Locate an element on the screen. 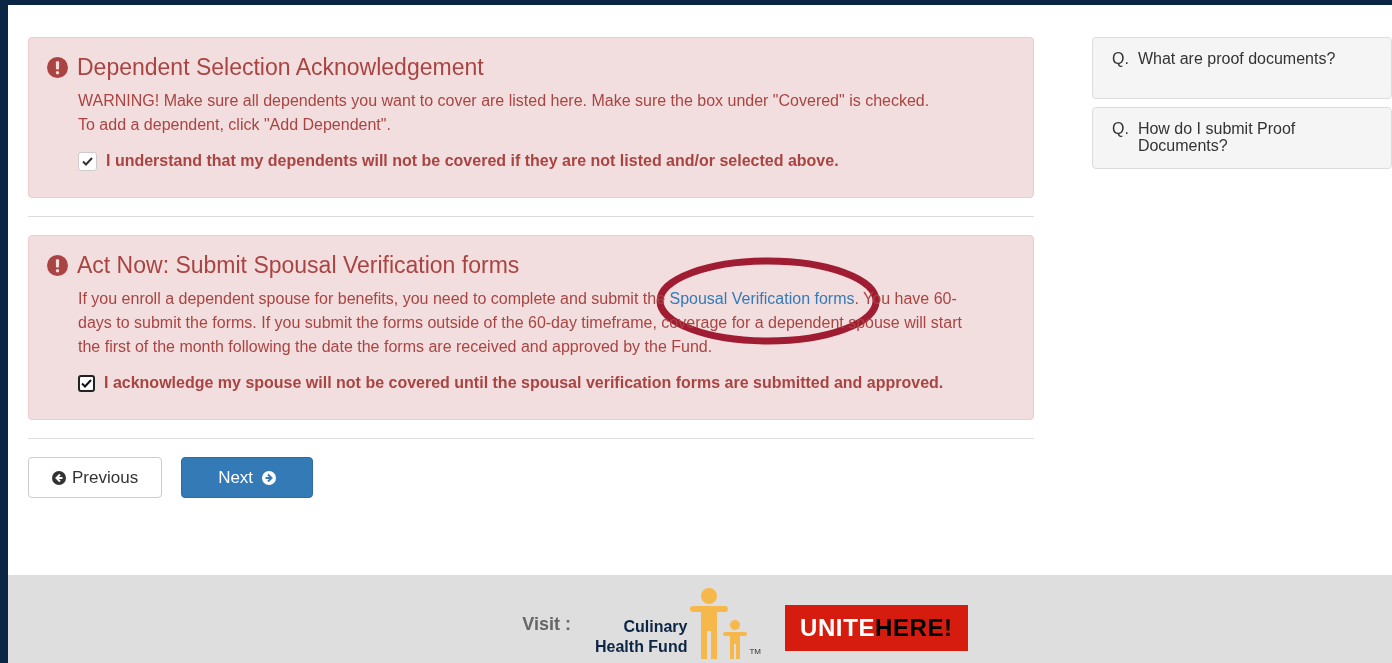  previous-button: Previous is located at coordinates (95, 477).